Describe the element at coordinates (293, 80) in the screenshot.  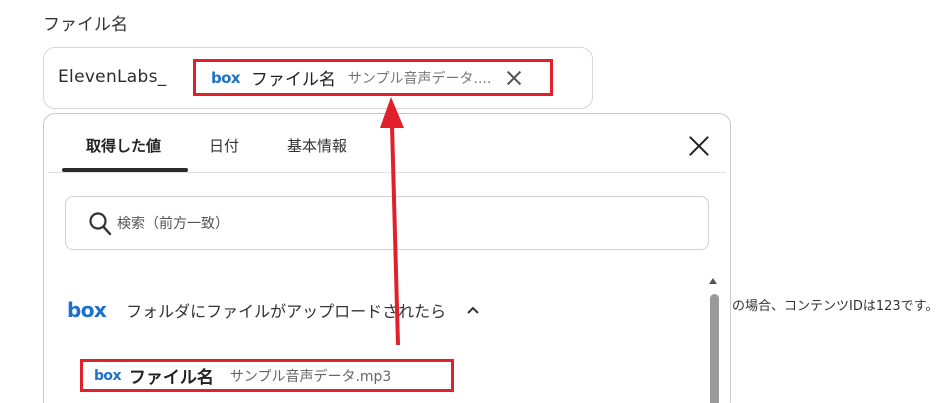
I see `token-label: ファイル名` at that location.